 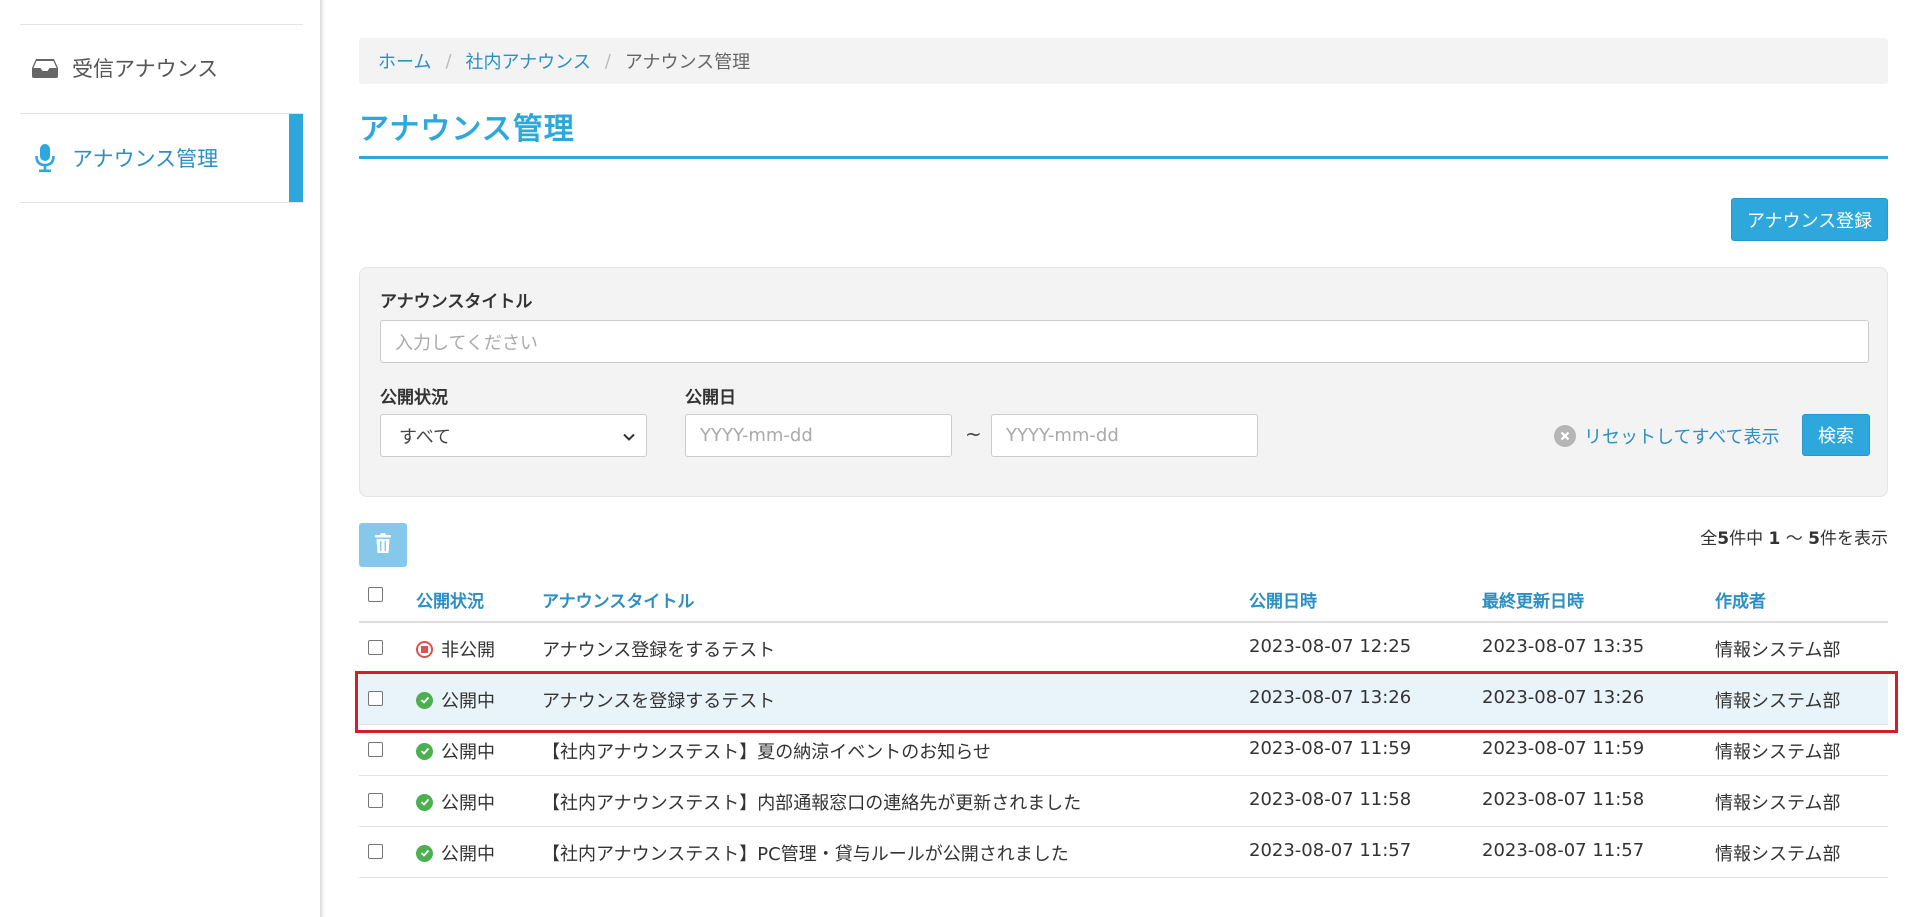 What do you see at coordinates (1723, 539) in the screenshot?
I see `total-count: 5` at bounding box center [1723, 539].